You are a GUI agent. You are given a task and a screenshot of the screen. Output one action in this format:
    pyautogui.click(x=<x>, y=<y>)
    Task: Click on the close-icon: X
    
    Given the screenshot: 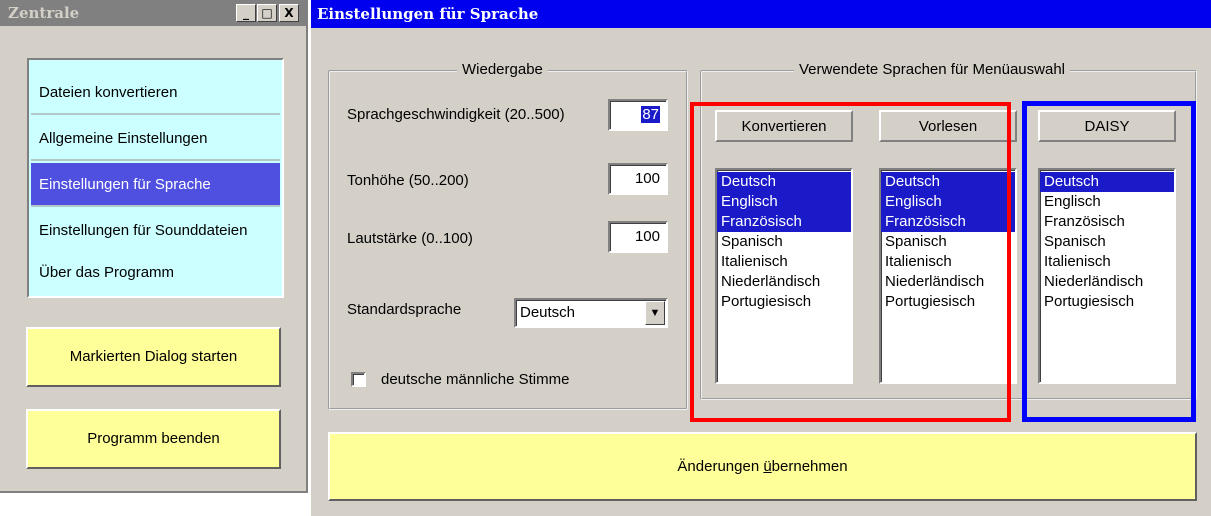 What is the action you would take?
    pyautogui.click(x=289, y=13)
    